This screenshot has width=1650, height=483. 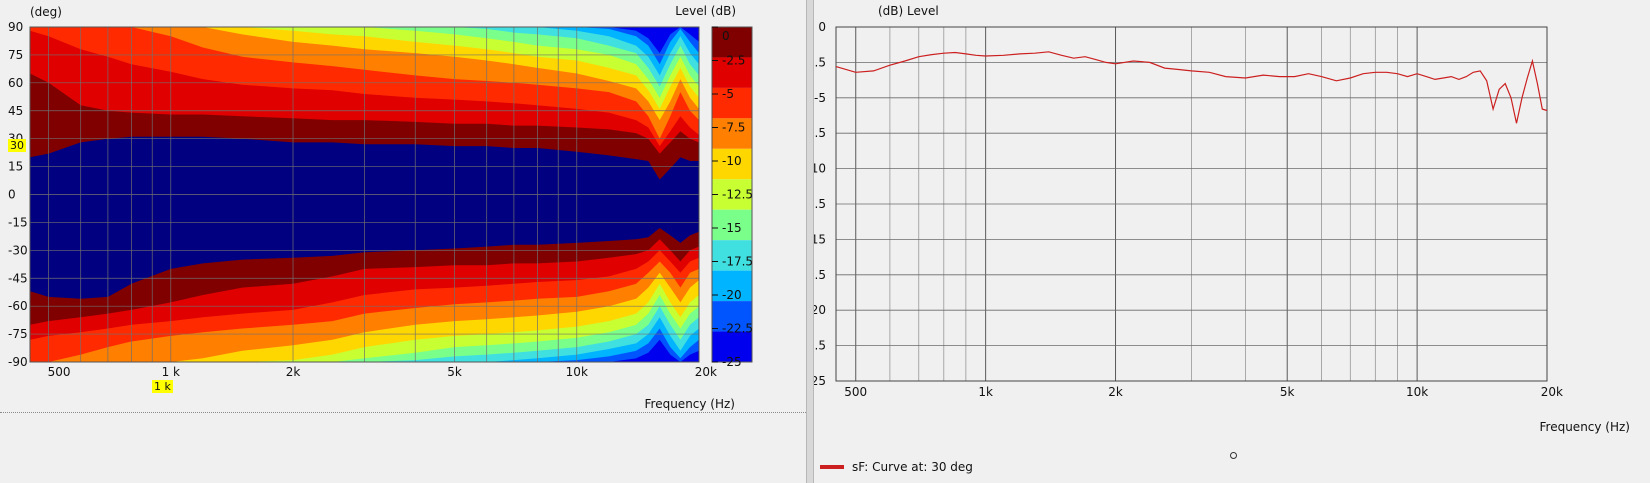 I want to click on heatmap-y-tick-label: 90, so click(x=15, y=27).